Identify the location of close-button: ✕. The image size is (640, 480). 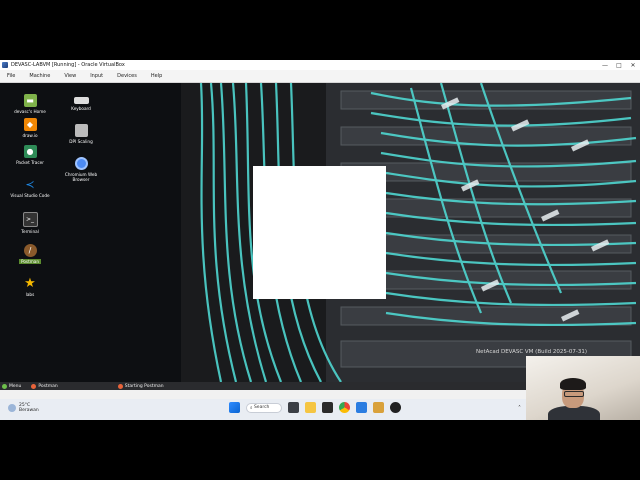
(633, 65).